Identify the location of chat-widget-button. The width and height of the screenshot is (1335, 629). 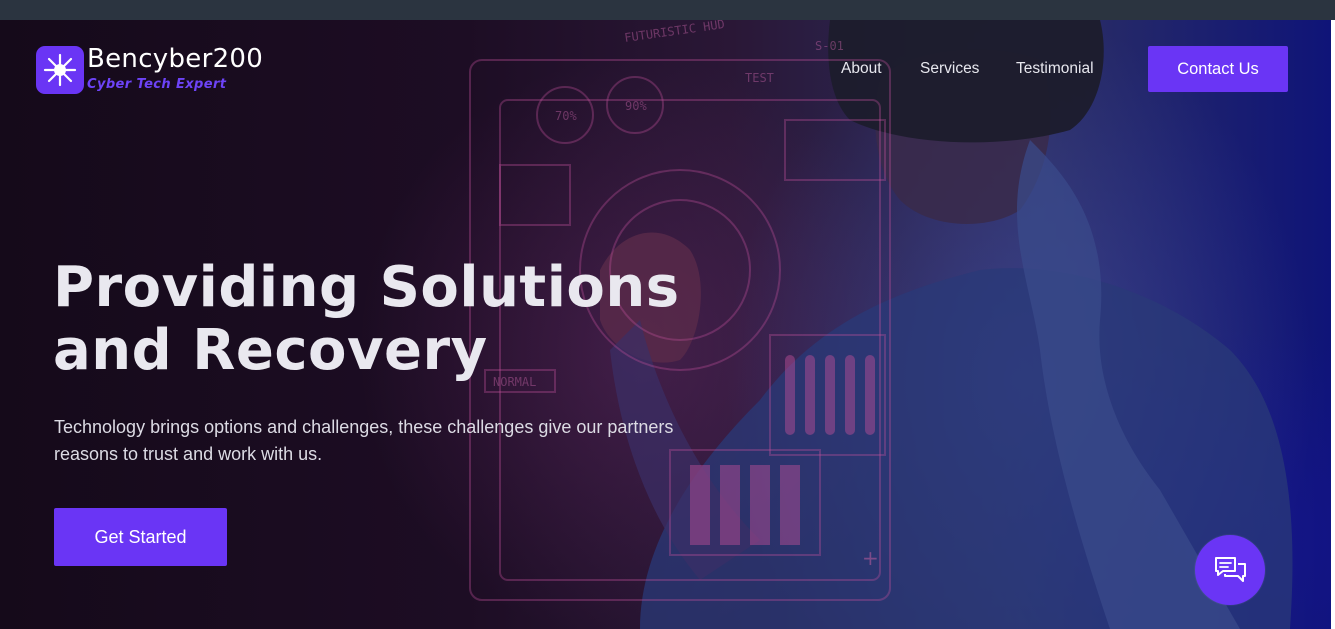
(1230, 570).